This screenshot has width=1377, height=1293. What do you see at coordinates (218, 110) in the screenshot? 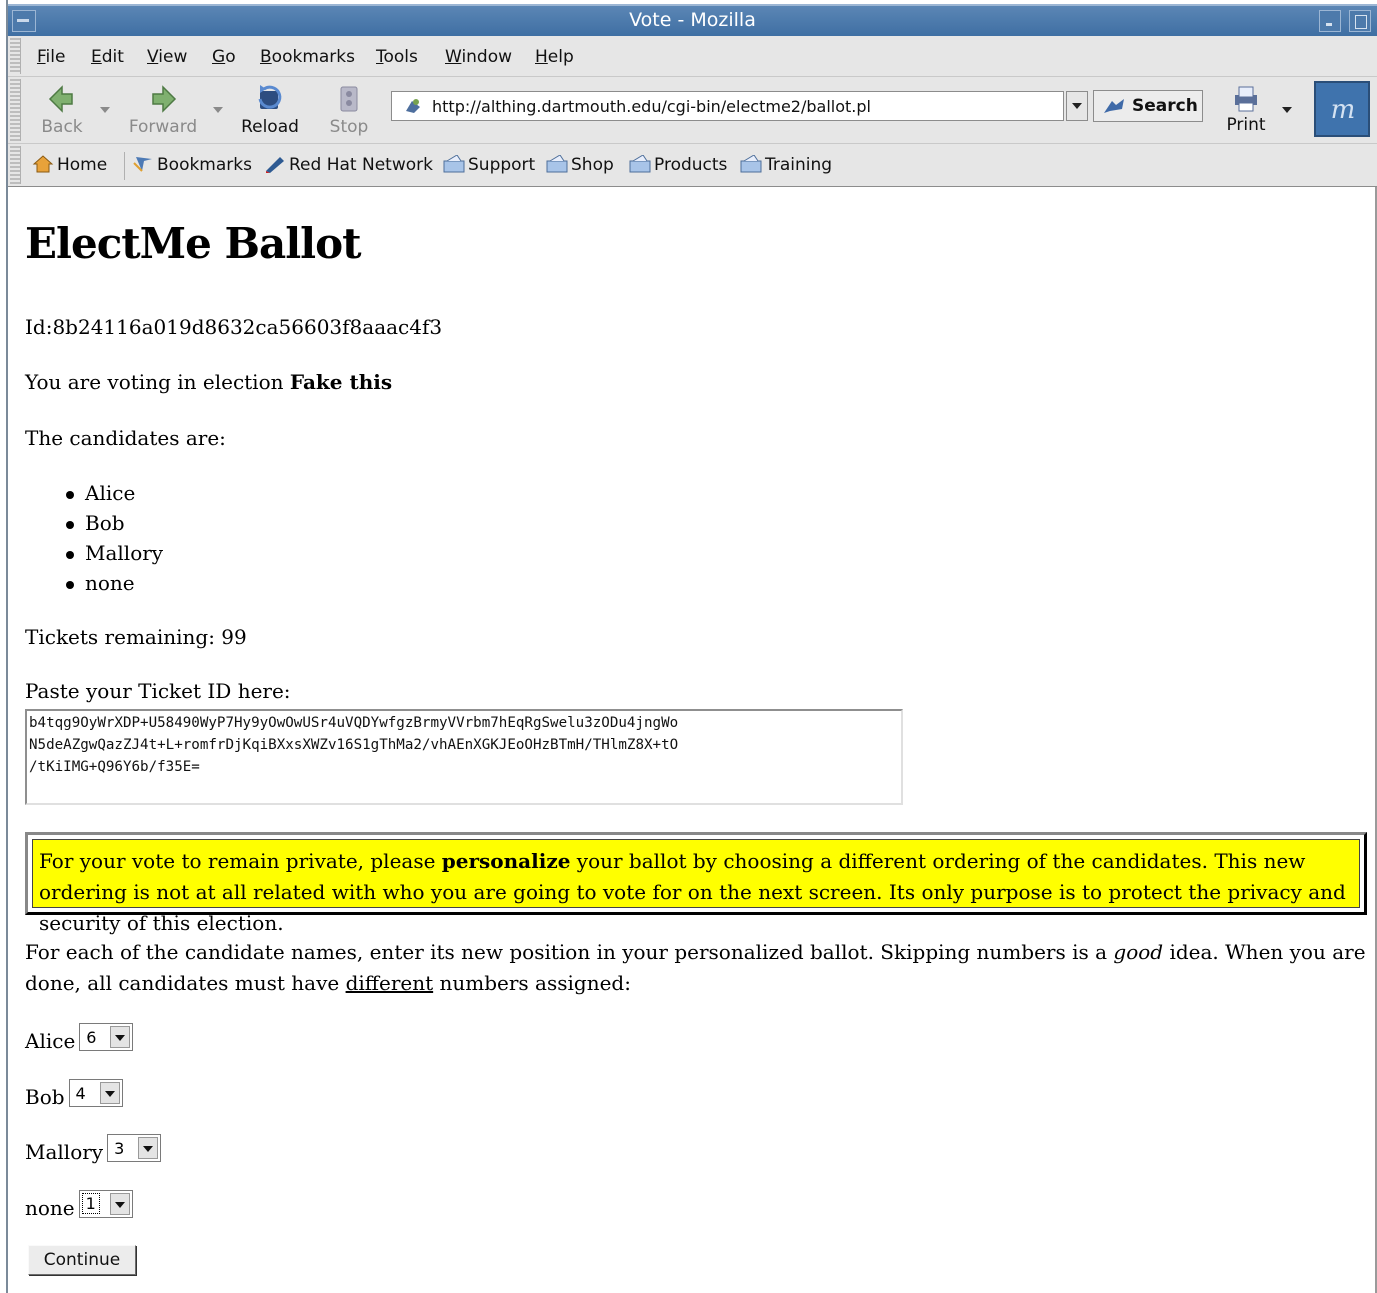
I see `forward-dropdown-icon` at bounding box center [218, 110].